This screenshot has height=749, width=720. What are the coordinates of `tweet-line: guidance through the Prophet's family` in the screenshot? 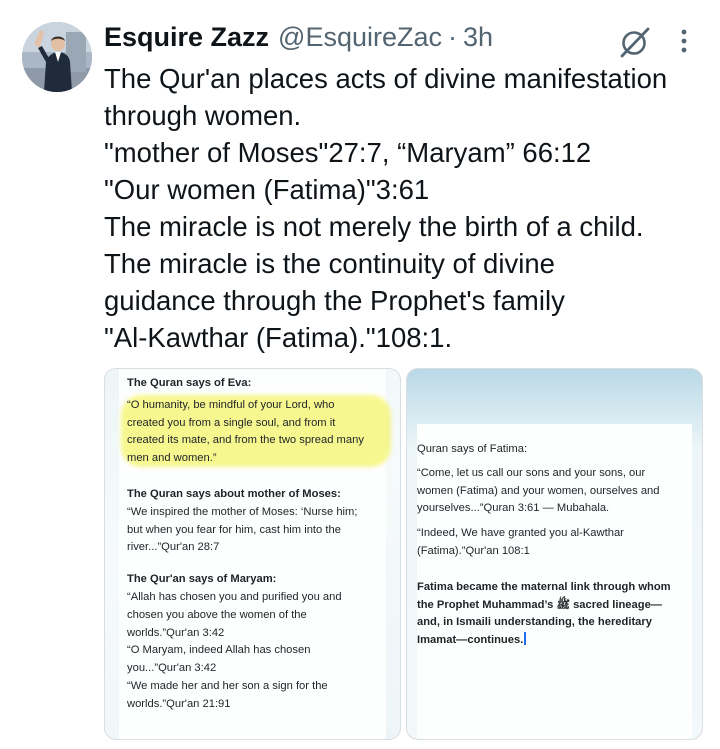 It's located at (334, 300).